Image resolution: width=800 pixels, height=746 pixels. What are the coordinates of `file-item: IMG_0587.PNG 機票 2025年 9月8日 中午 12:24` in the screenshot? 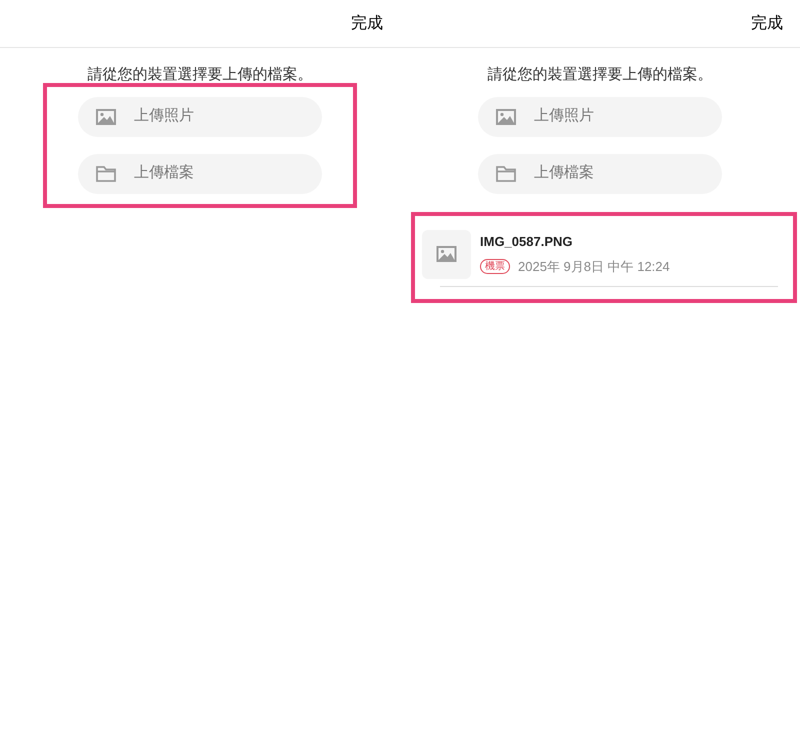 It's located at (600, 254).